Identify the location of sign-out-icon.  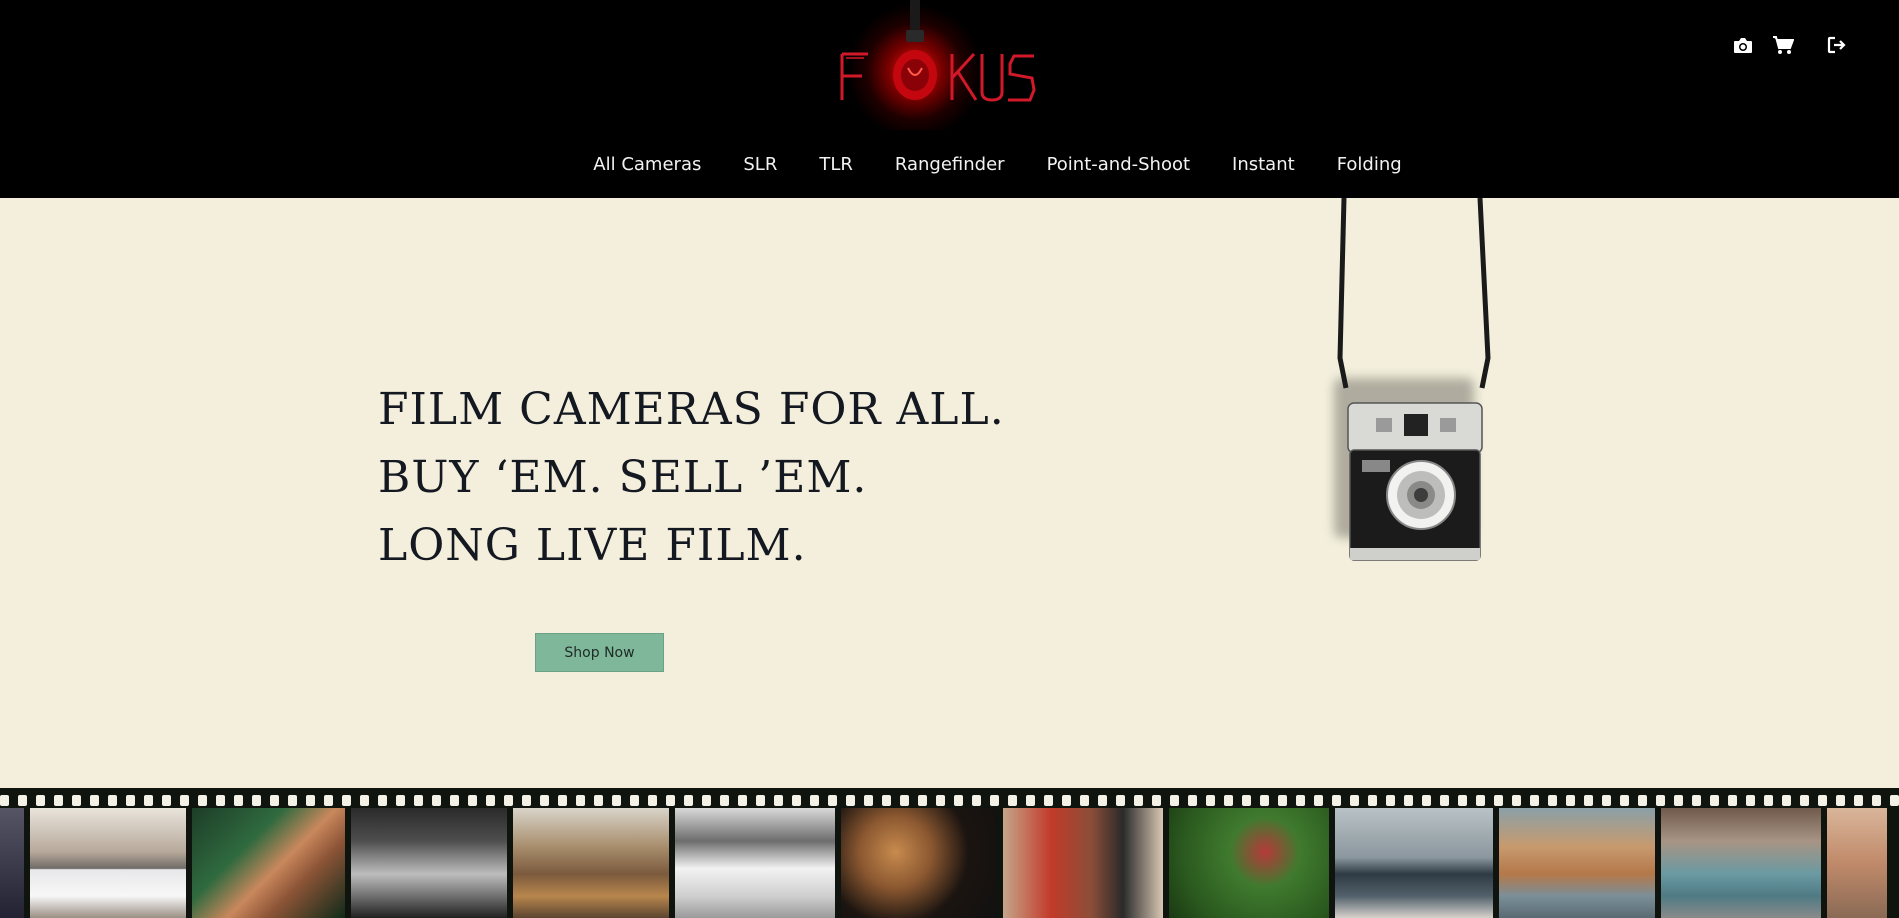
(1837, 45).